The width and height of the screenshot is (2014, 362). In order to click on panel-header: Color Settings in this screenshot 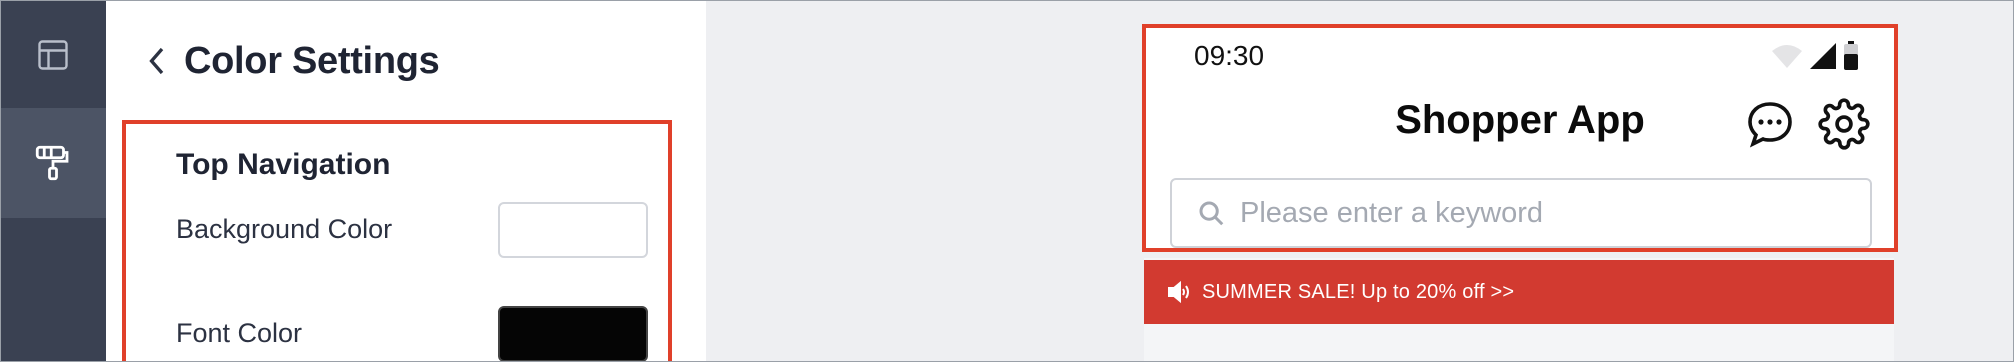, I will do `click(293, 61)`.